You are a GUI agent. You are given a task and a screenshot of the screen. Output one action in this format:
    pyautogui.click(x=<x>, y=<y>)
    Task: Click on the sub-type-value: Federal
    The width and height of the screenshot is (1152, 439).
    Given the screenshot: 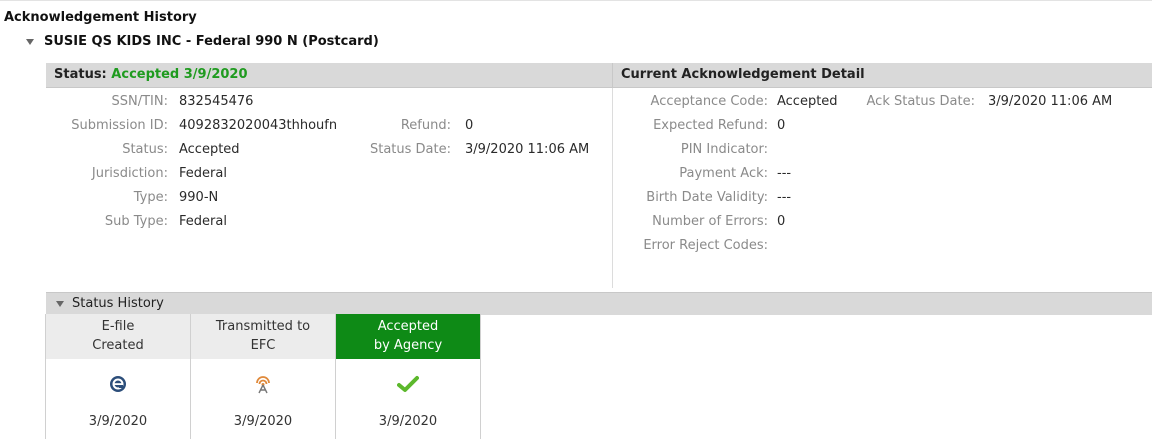 What is the action you would take?
    pyautogui.click(x=203, y=221)
    